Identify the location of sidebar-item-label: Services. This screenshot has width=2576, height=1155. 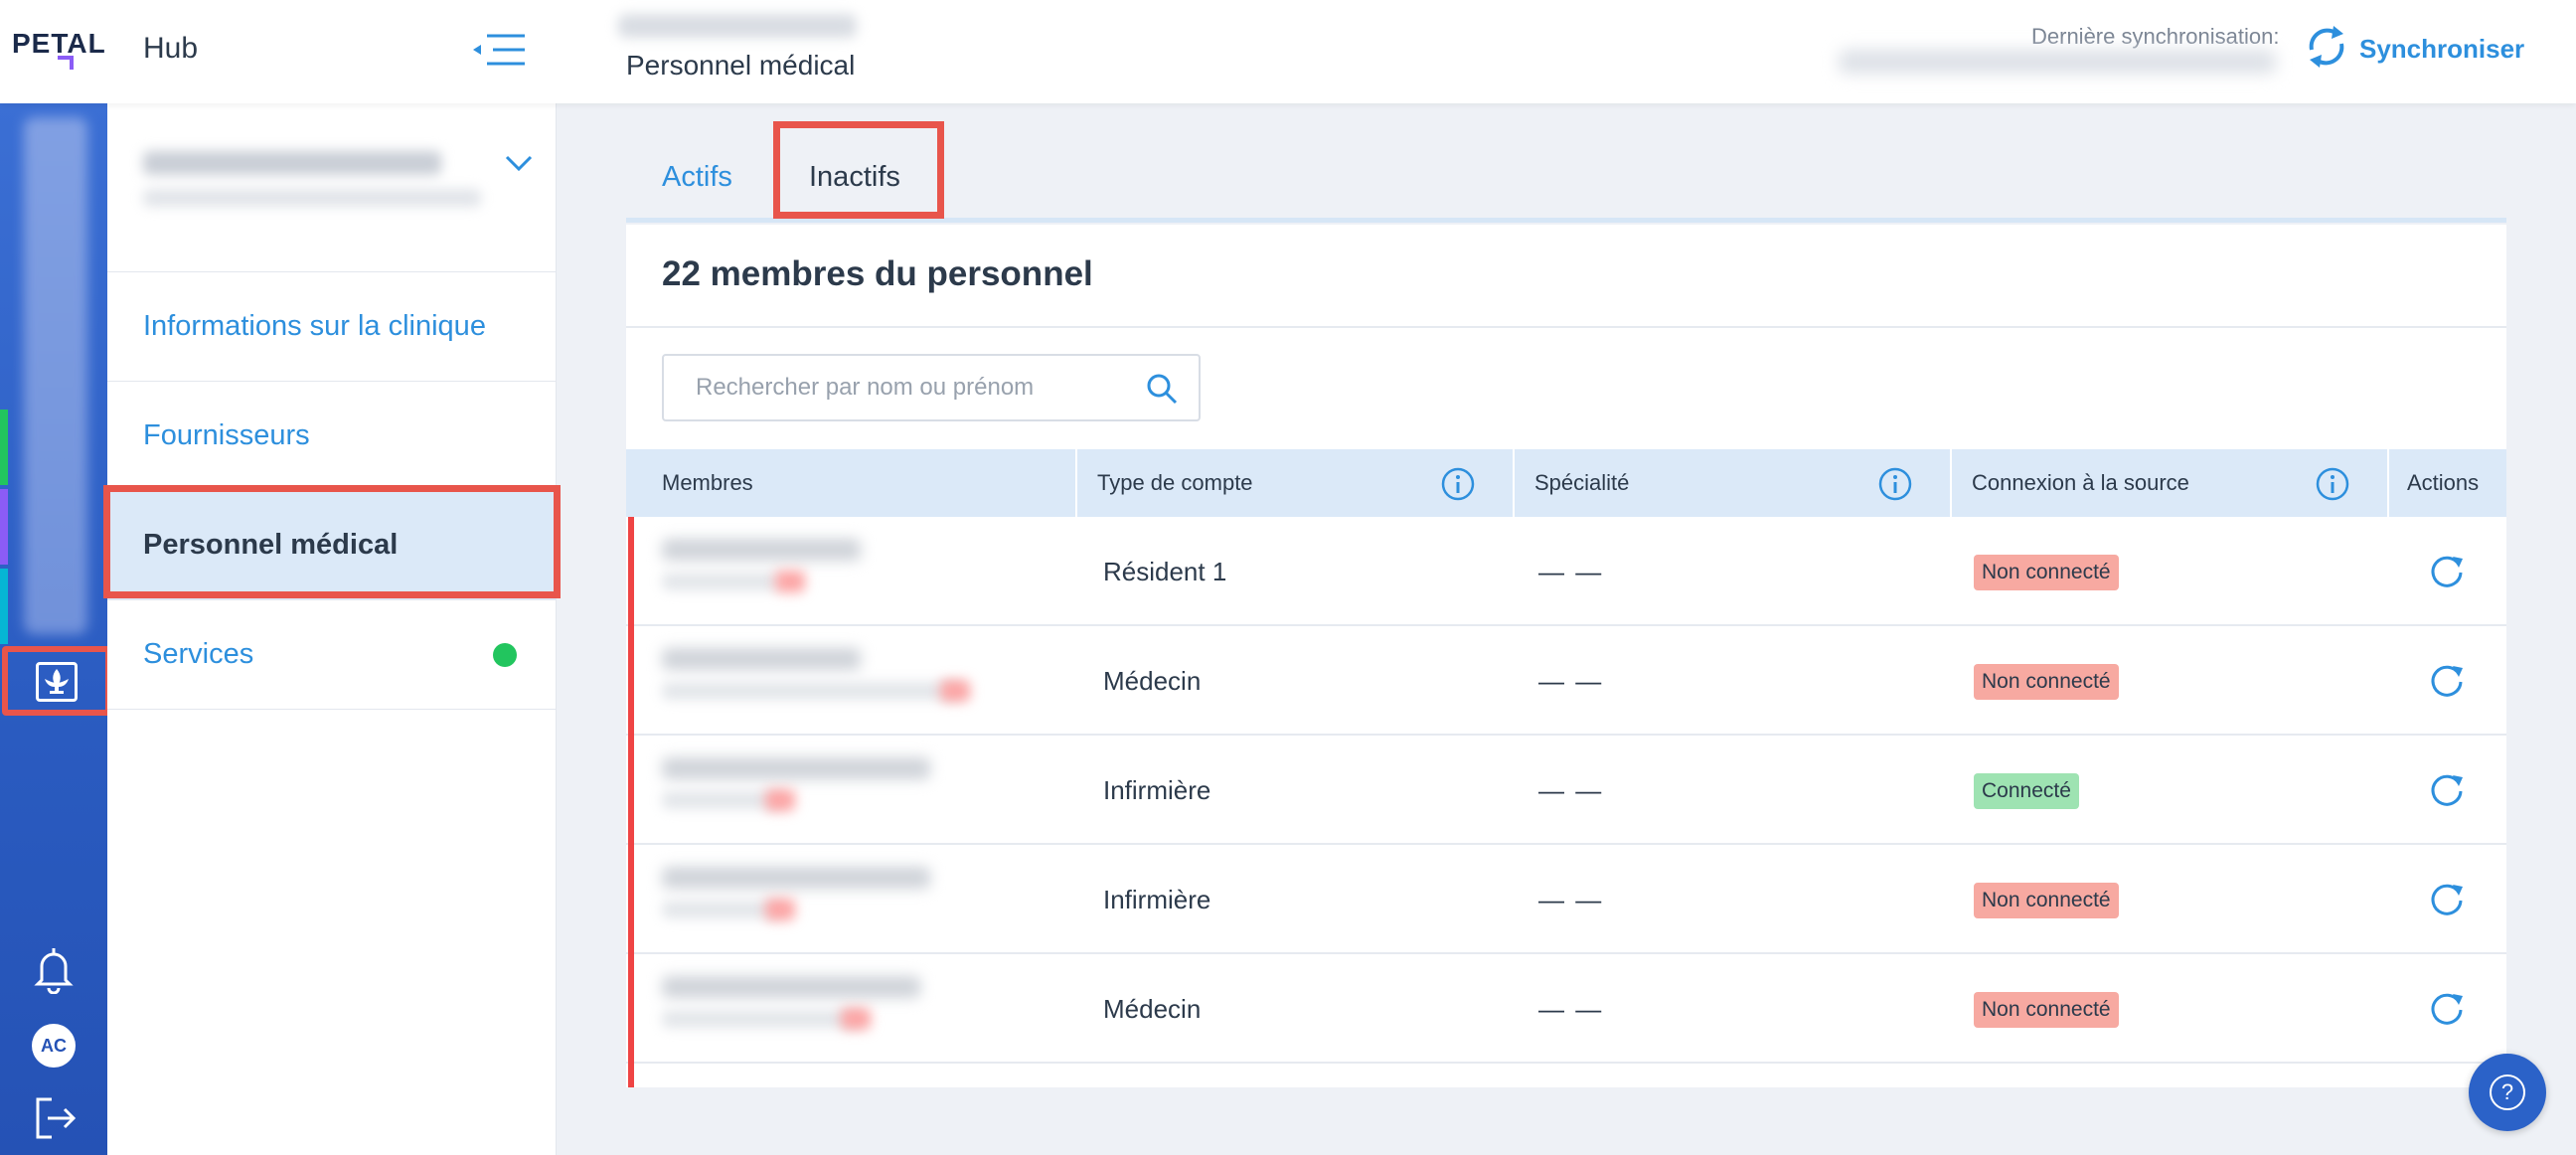
(198, 654).